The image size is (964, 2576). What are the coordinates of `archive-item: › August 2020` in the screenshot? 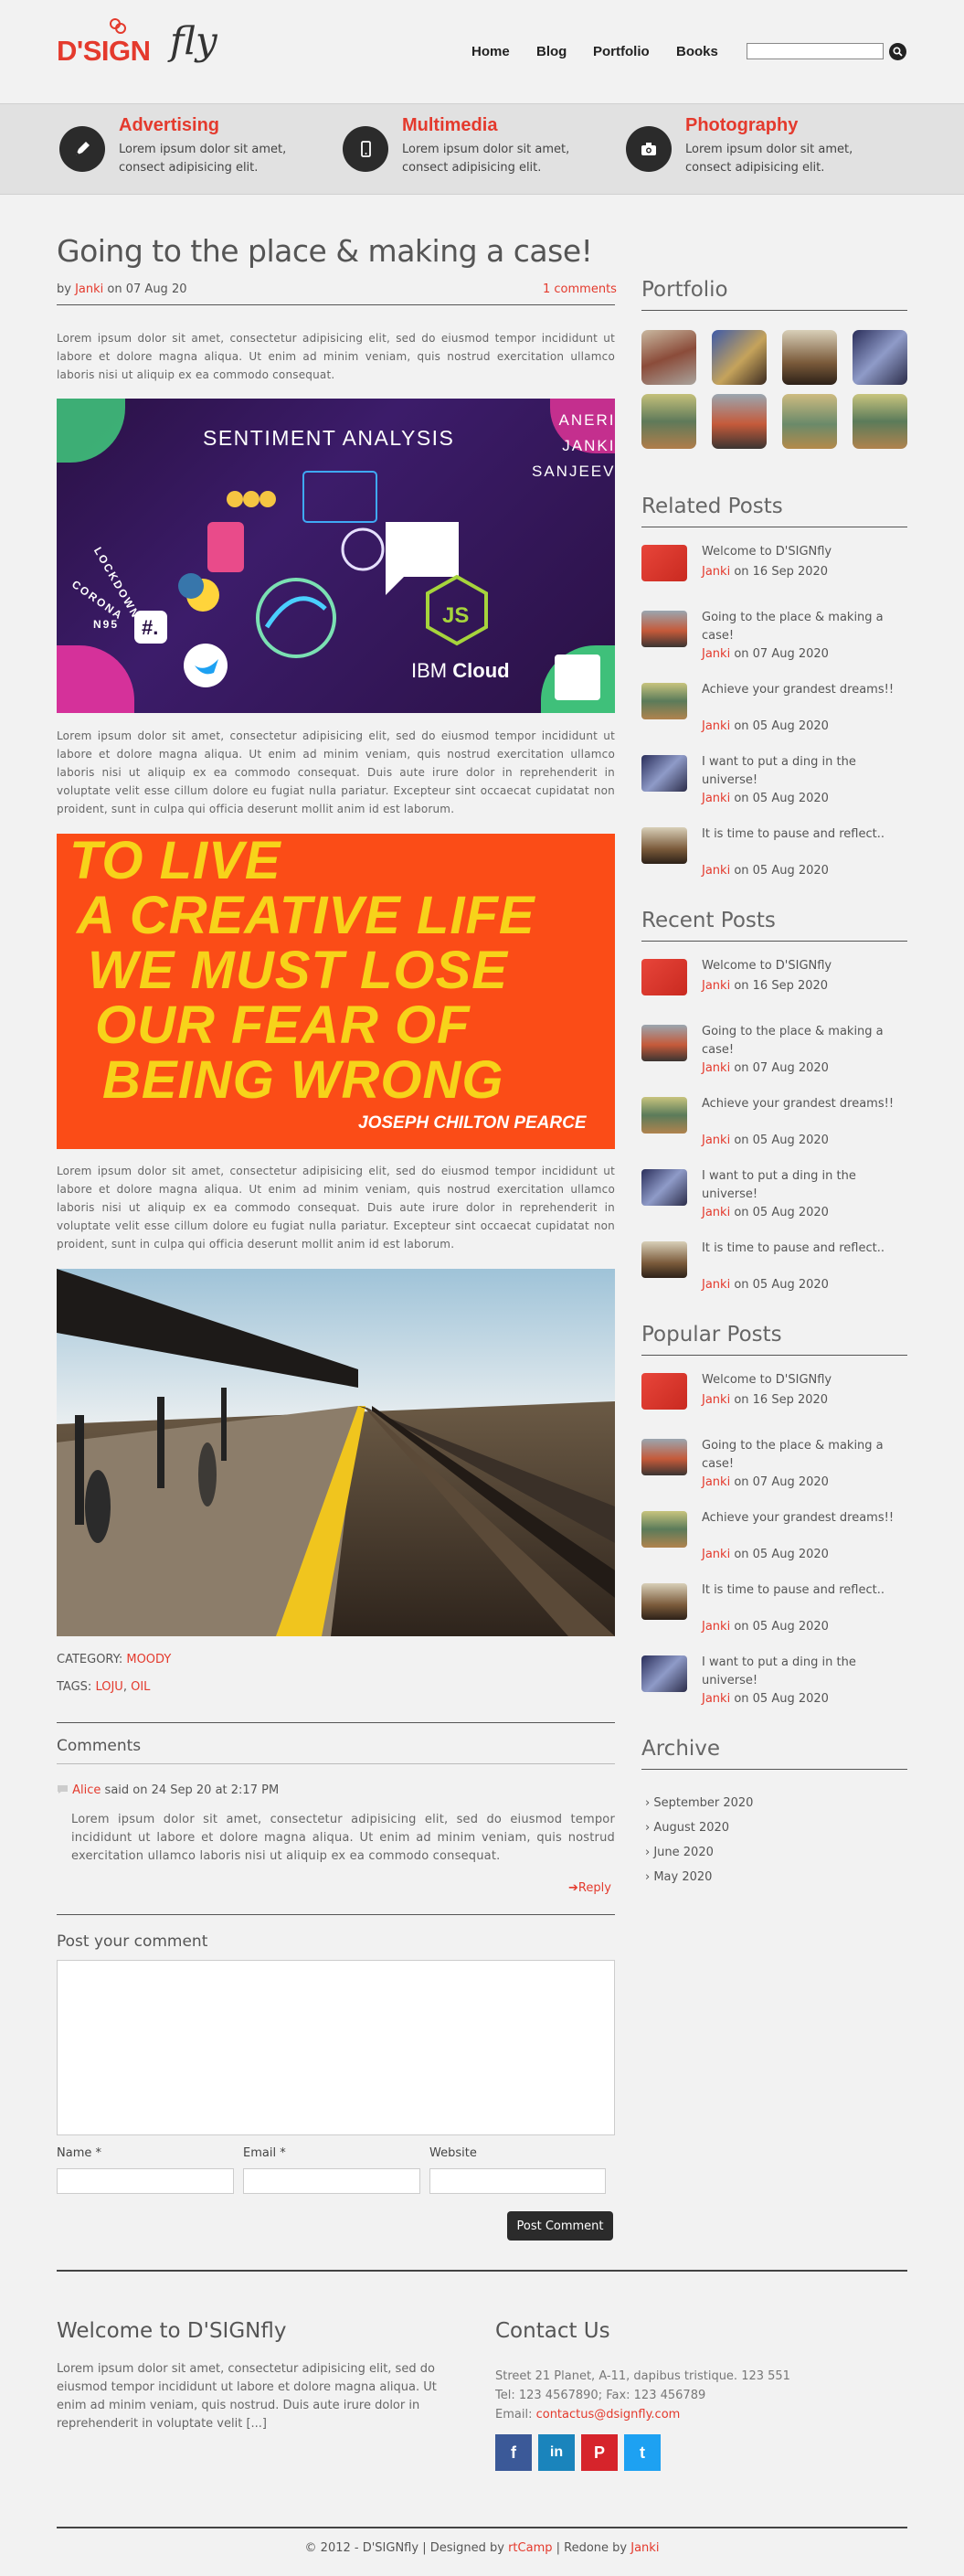 It's located at (699, 1827).